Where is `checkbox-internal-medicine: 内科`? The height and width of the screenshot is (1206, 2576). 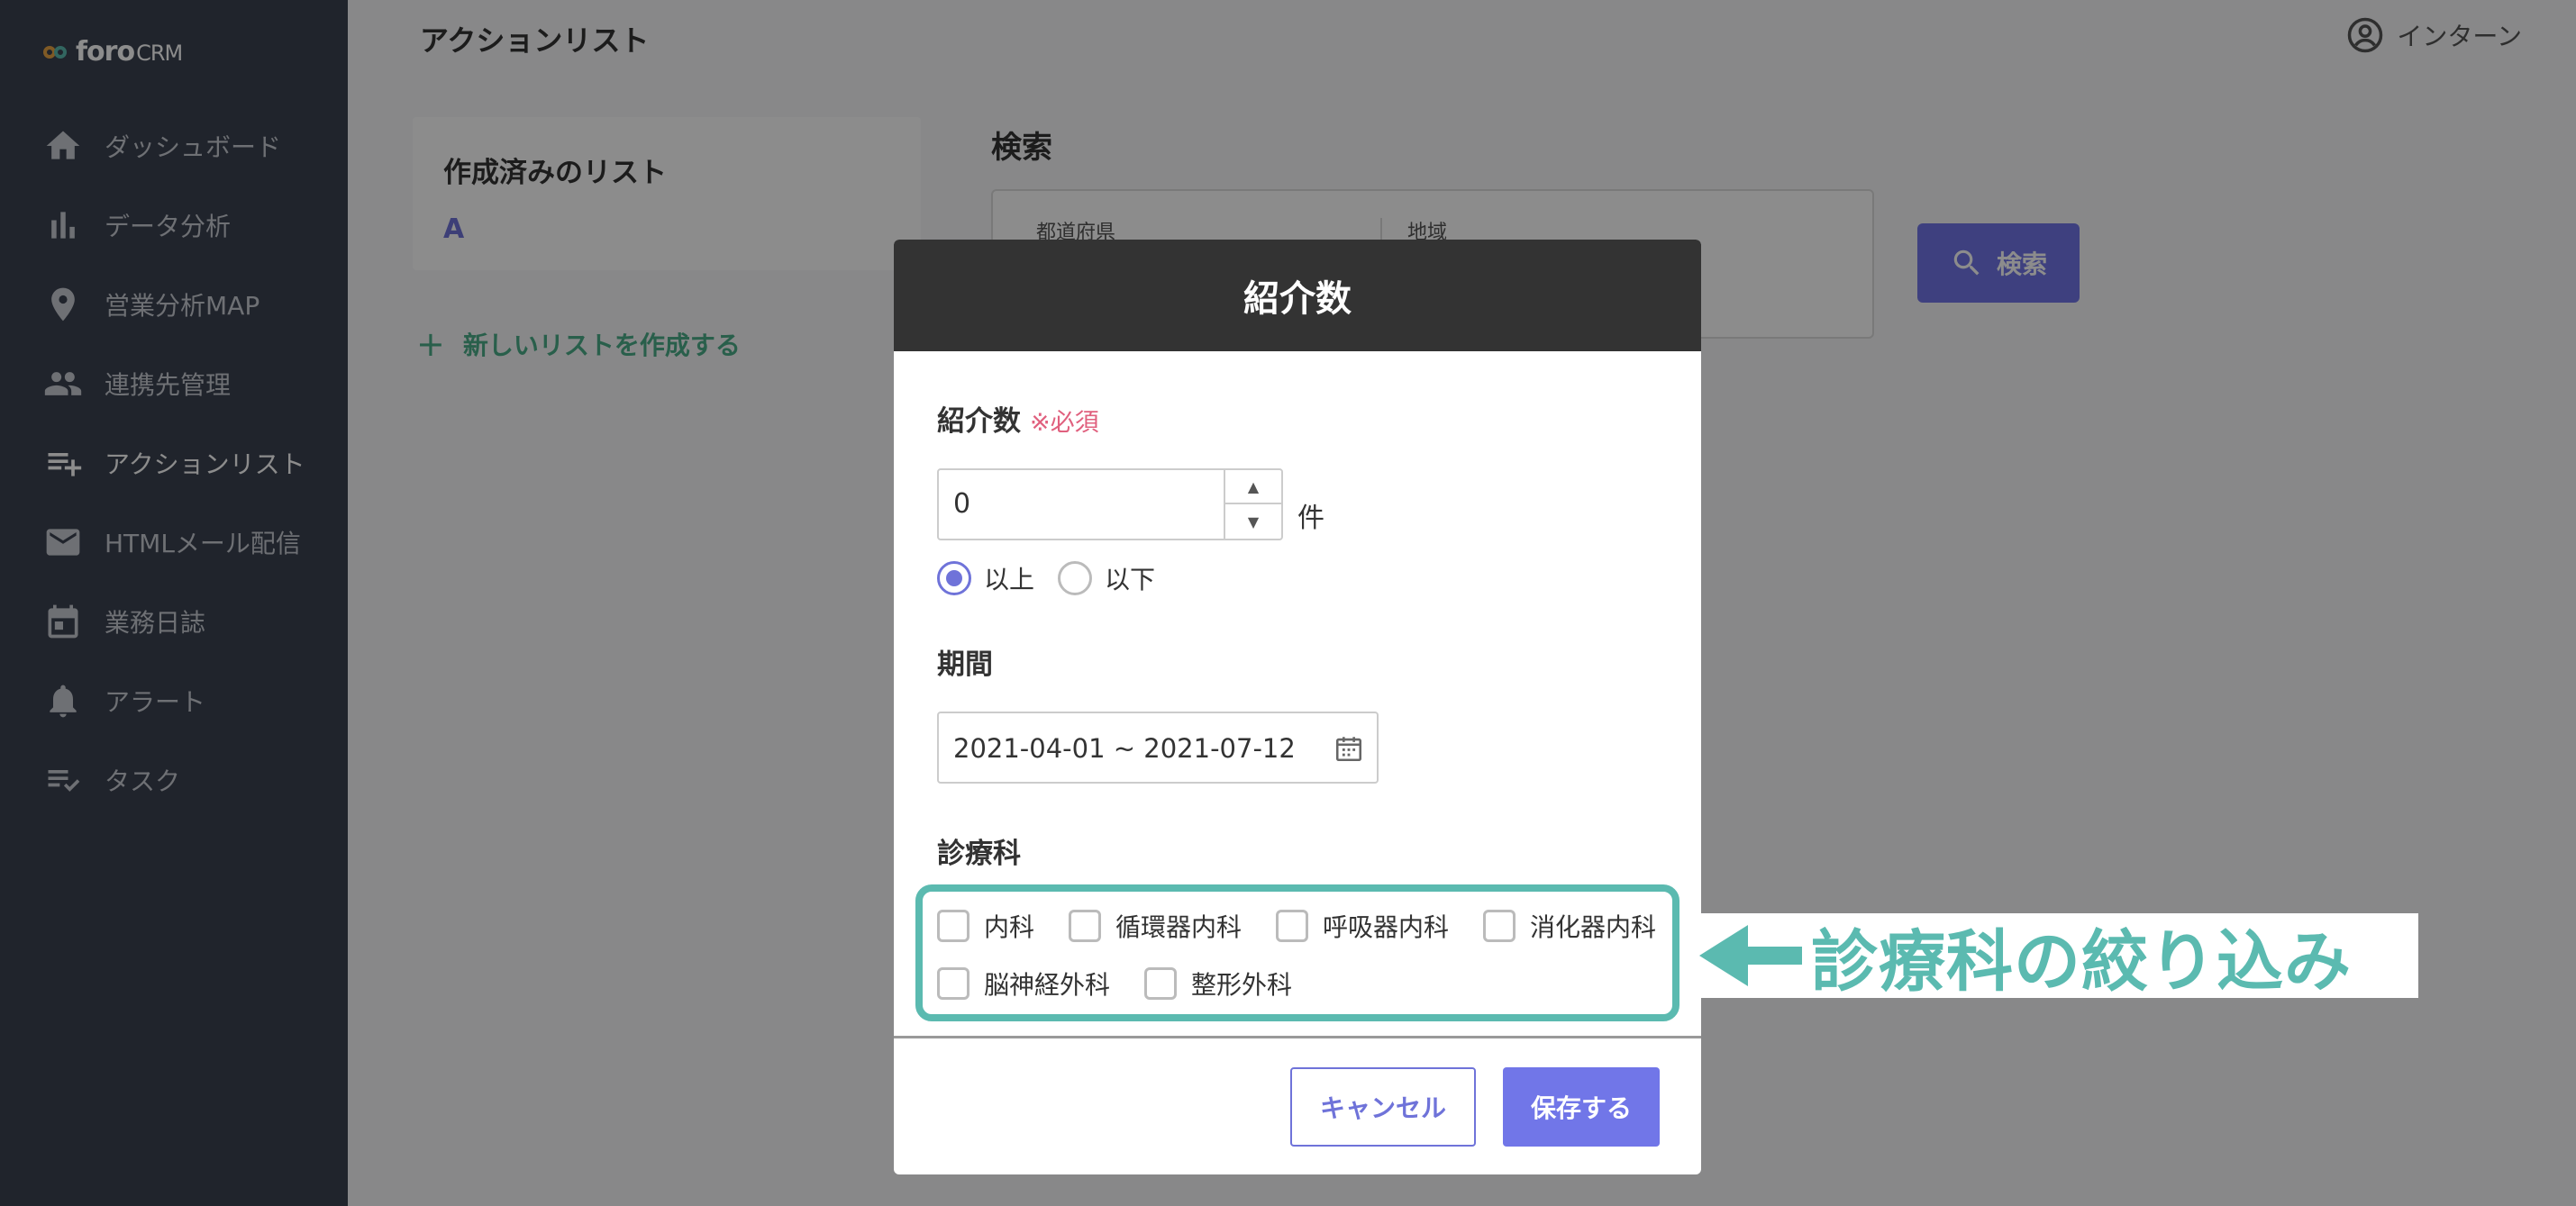 checkbox-internal-medicine: 内科 is located at coordinates (985, 926).